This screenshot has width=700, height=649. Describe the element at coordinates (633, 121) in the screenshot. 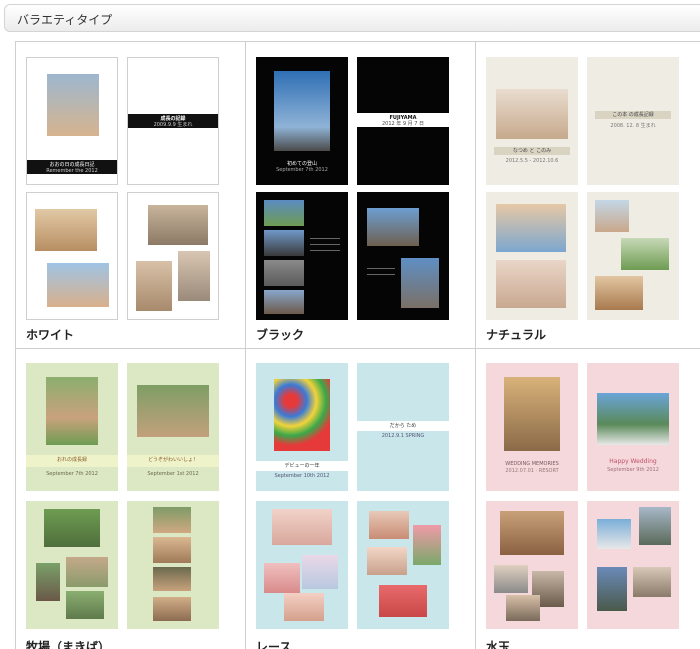

I see `page-thumbnail: この本 の成長記録 2008. 12. 8 生まれ` at that location.